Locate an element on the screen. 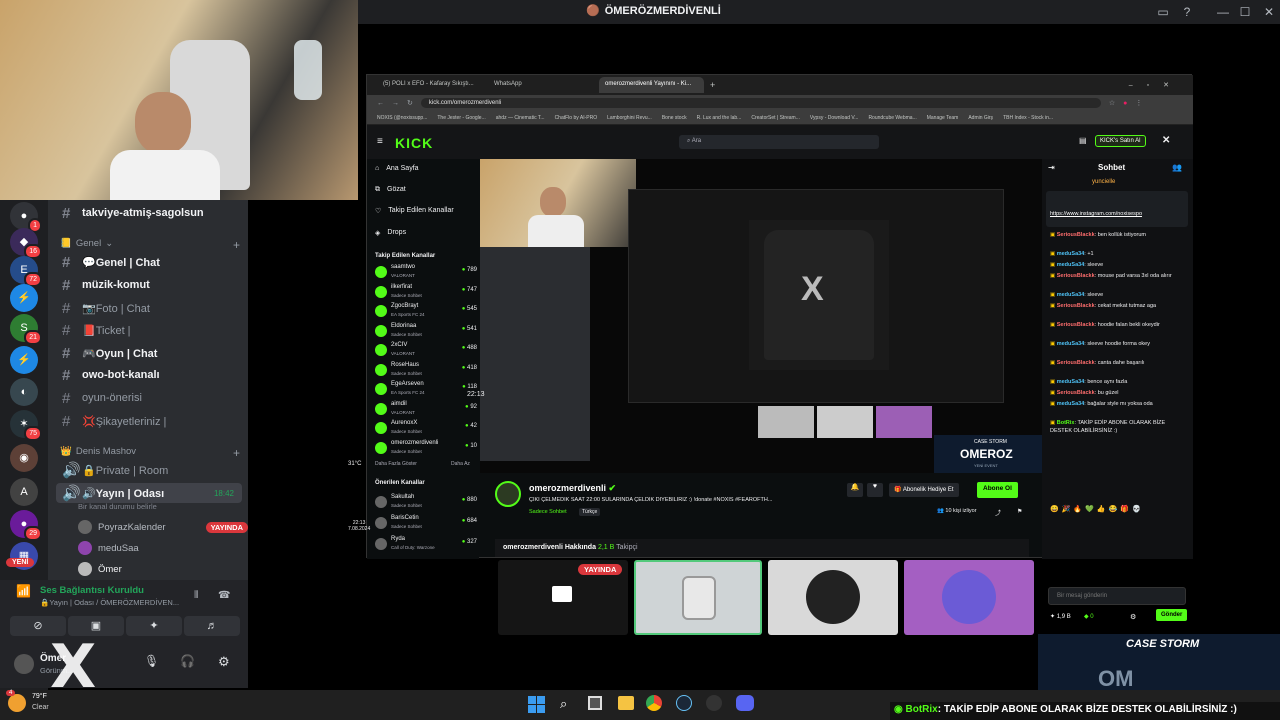 The image size is (1280, 720). pinned-link: https://www.instagram.com/noxisespo is located at coordinates (1110, 214).